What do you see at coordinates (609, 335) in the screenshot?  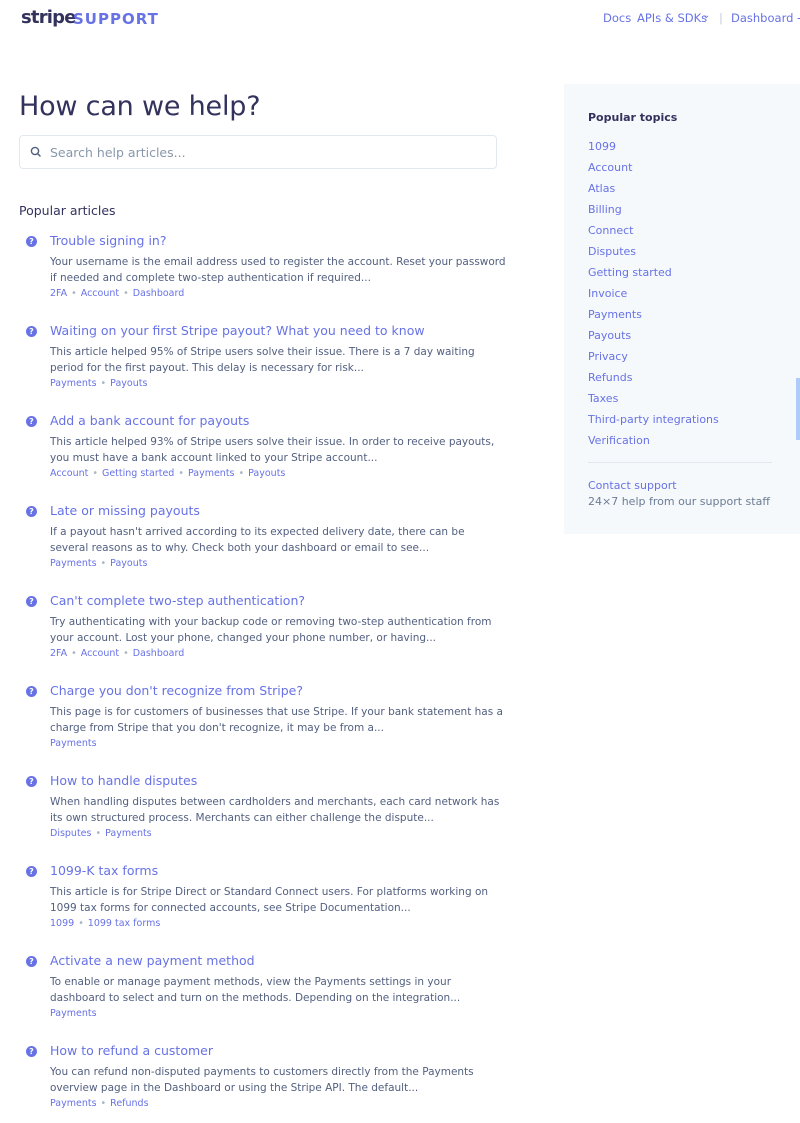 I see `topic-link: Payouts` at bounding box center [609, 335].